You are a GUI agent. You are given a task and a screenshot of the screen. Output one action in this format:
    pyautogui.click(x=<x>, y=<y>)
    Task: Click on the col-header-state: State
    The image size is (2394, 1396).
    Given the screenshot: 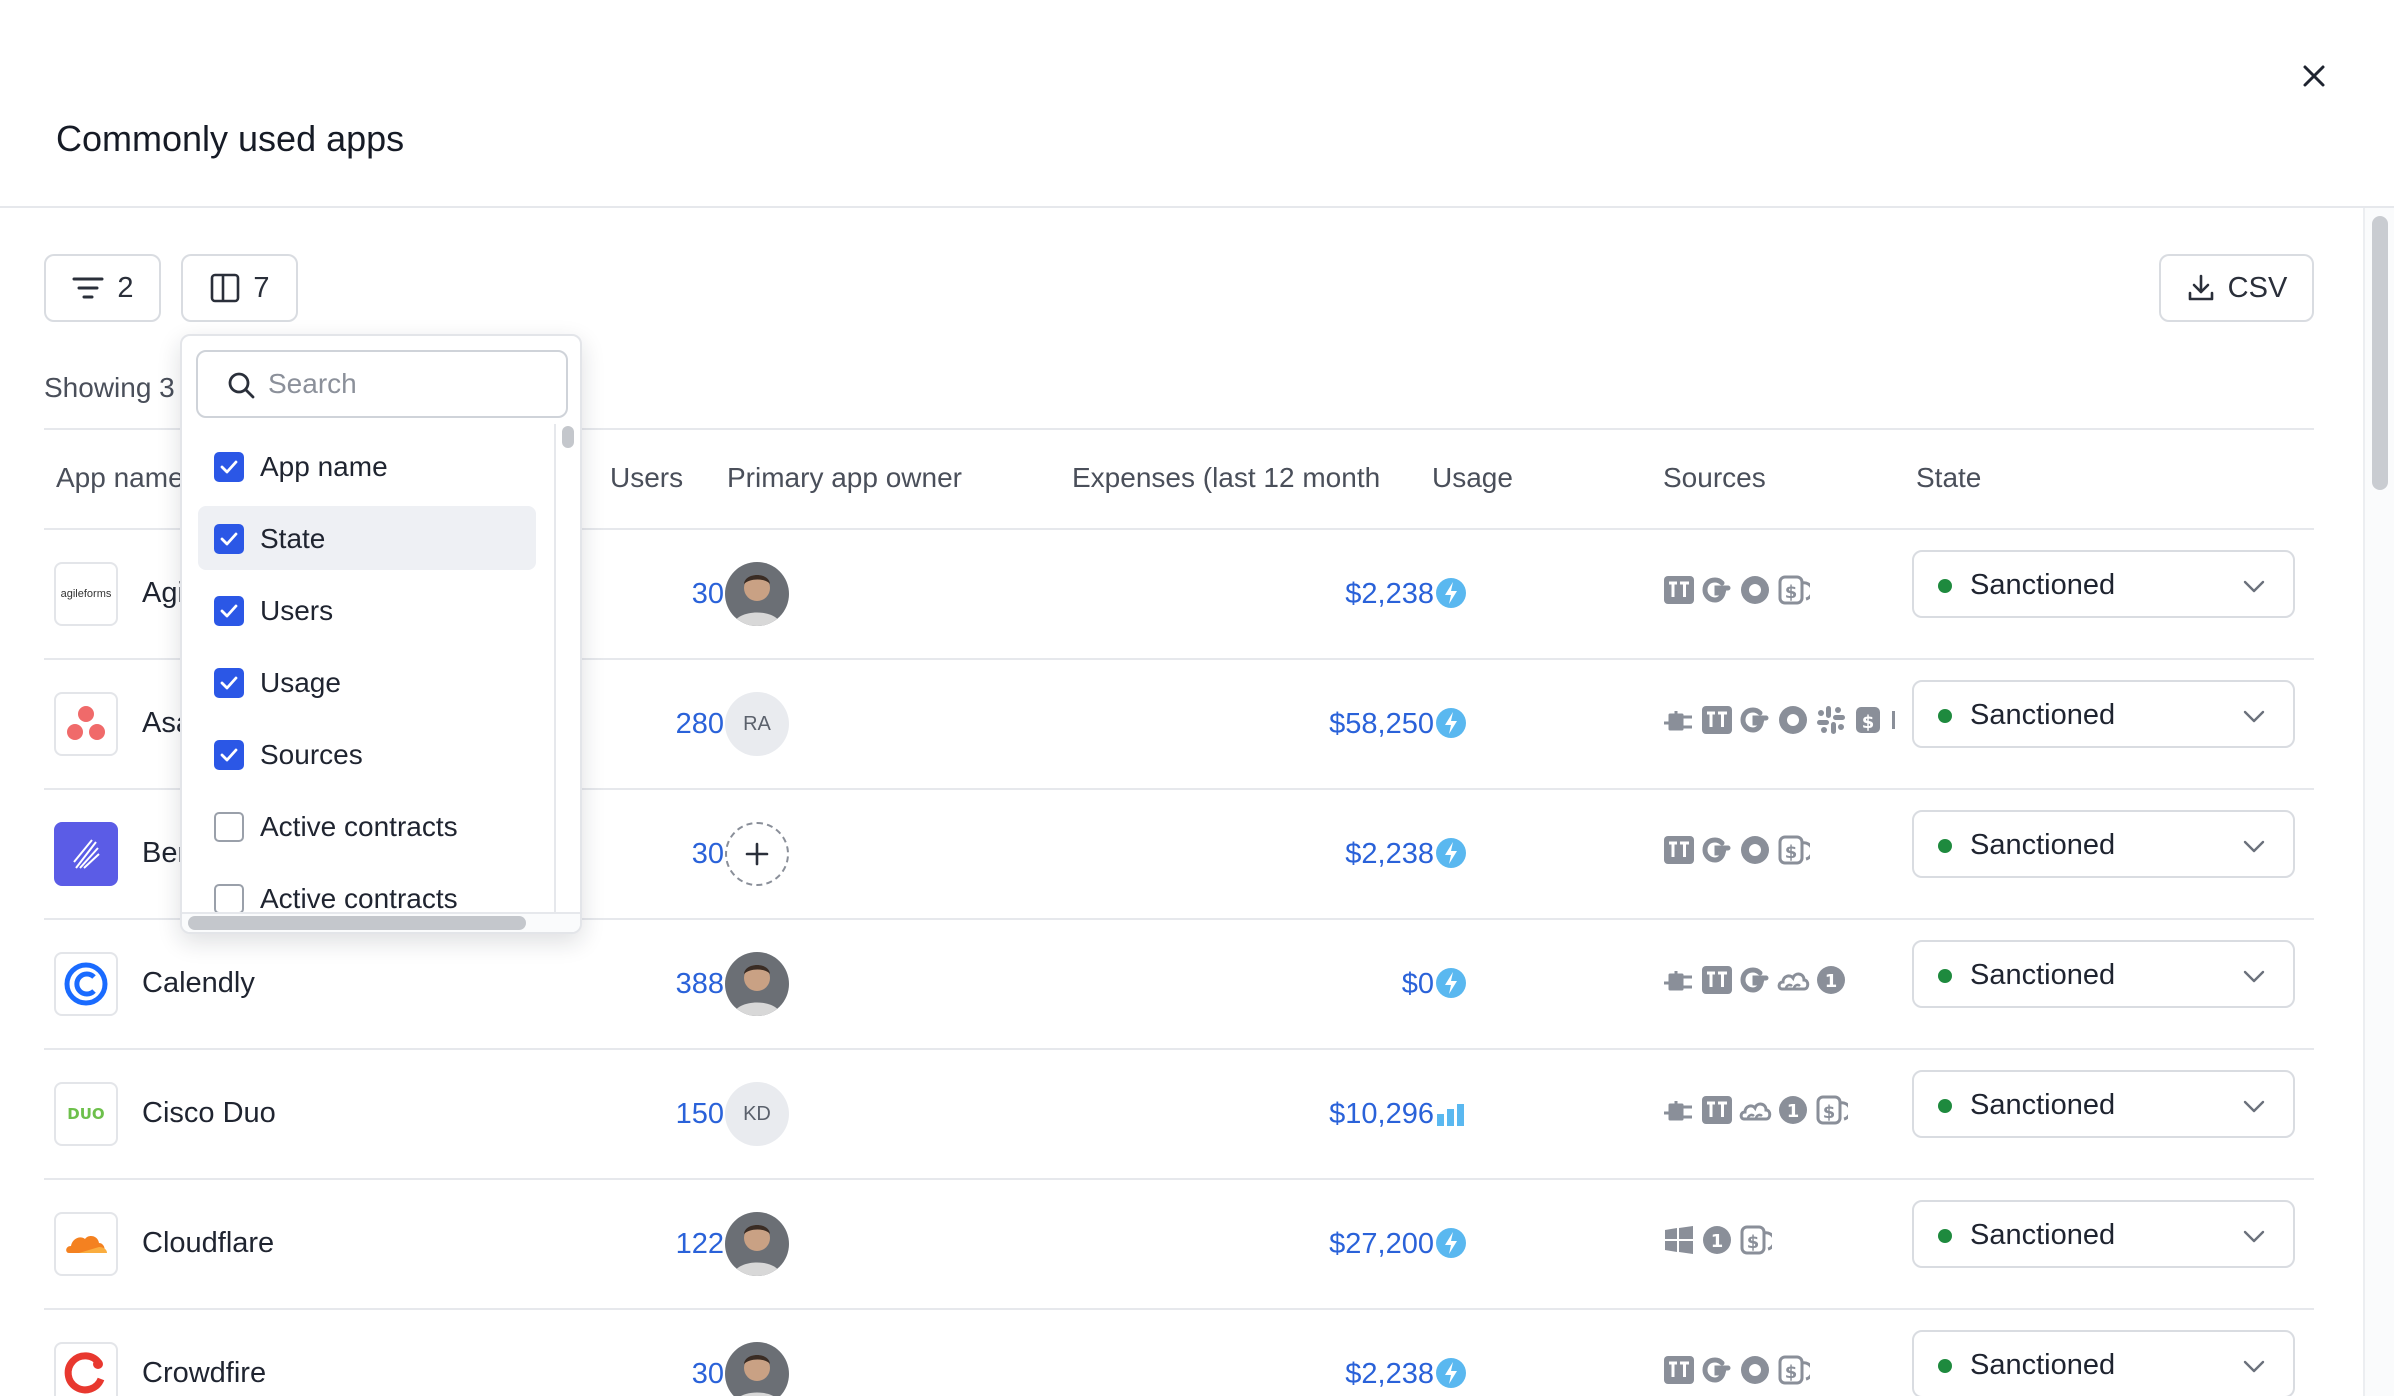 What is the action you would take?
    pyautogui.click(x=1948, y=478)
    